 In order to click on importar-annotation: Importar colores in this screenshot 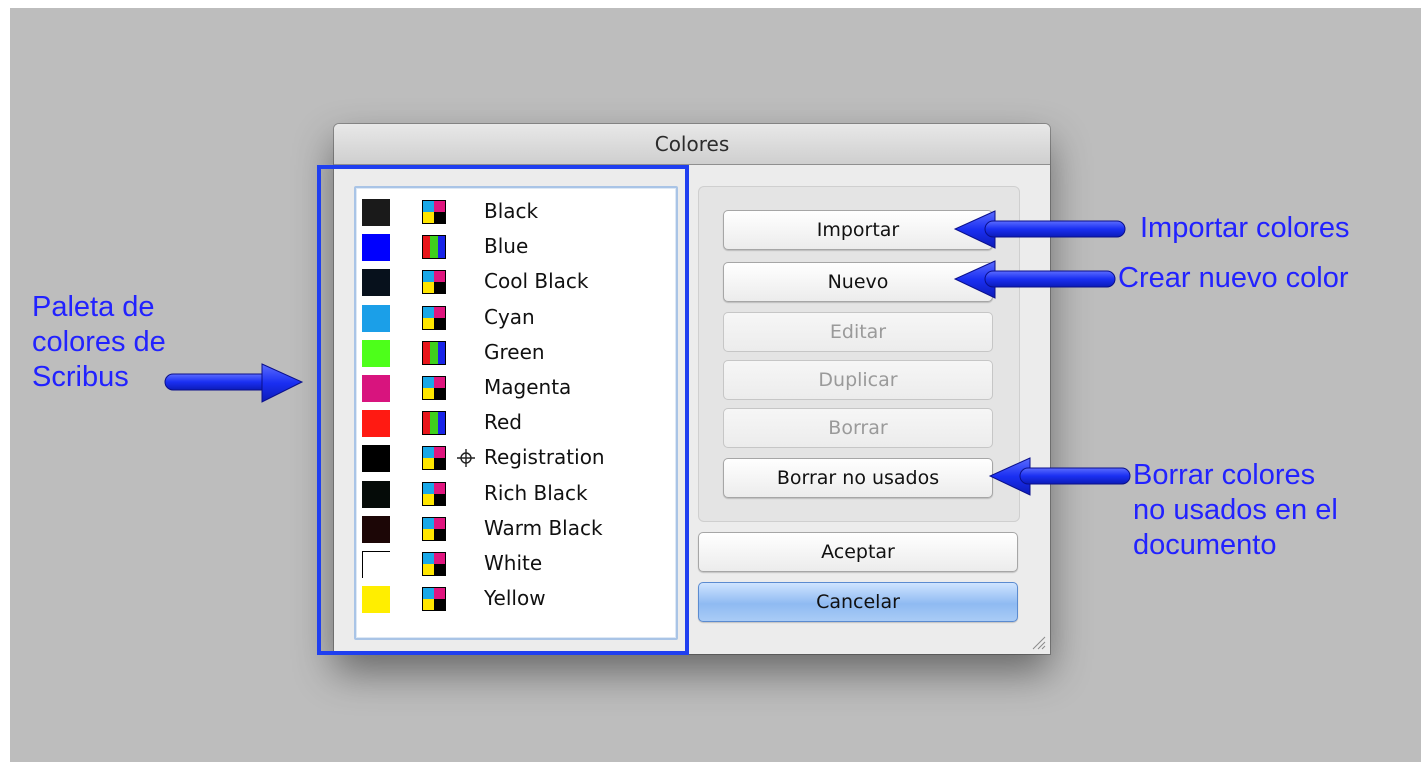, I will do `click(1245, 228)`.